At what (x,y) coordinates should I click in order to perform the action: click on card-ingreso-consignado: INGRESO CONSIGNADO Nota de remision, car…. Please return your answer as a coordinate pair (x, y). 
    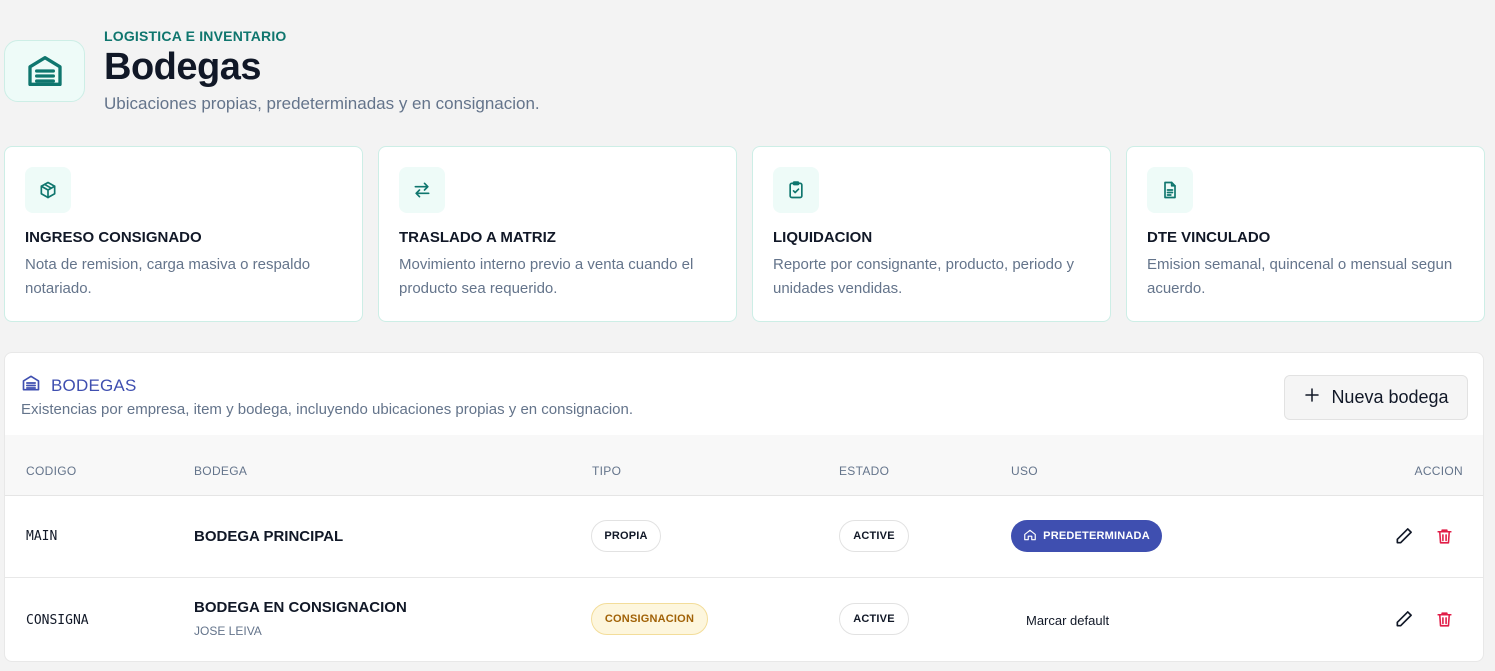
    Looking at the image, I should click on (183, 234).